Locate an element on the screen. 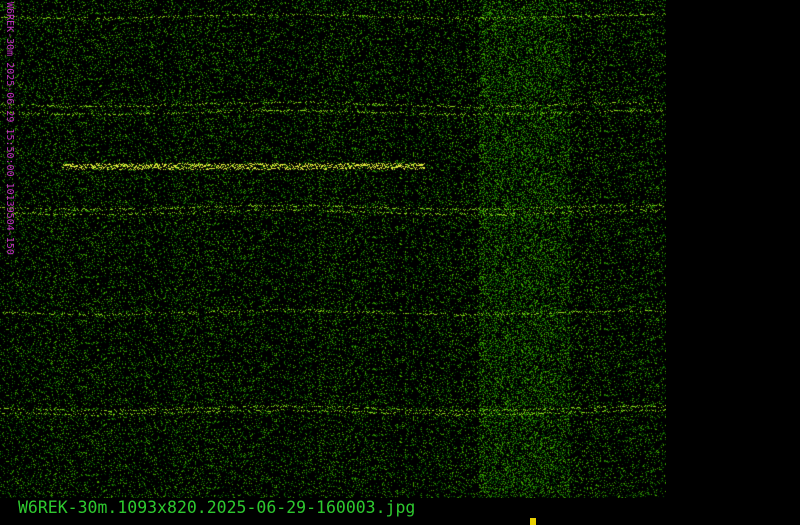  image-filename: W6REK-30m.1093x820.2025-06-29-160003.jpg is located at coordinates (217, 507).